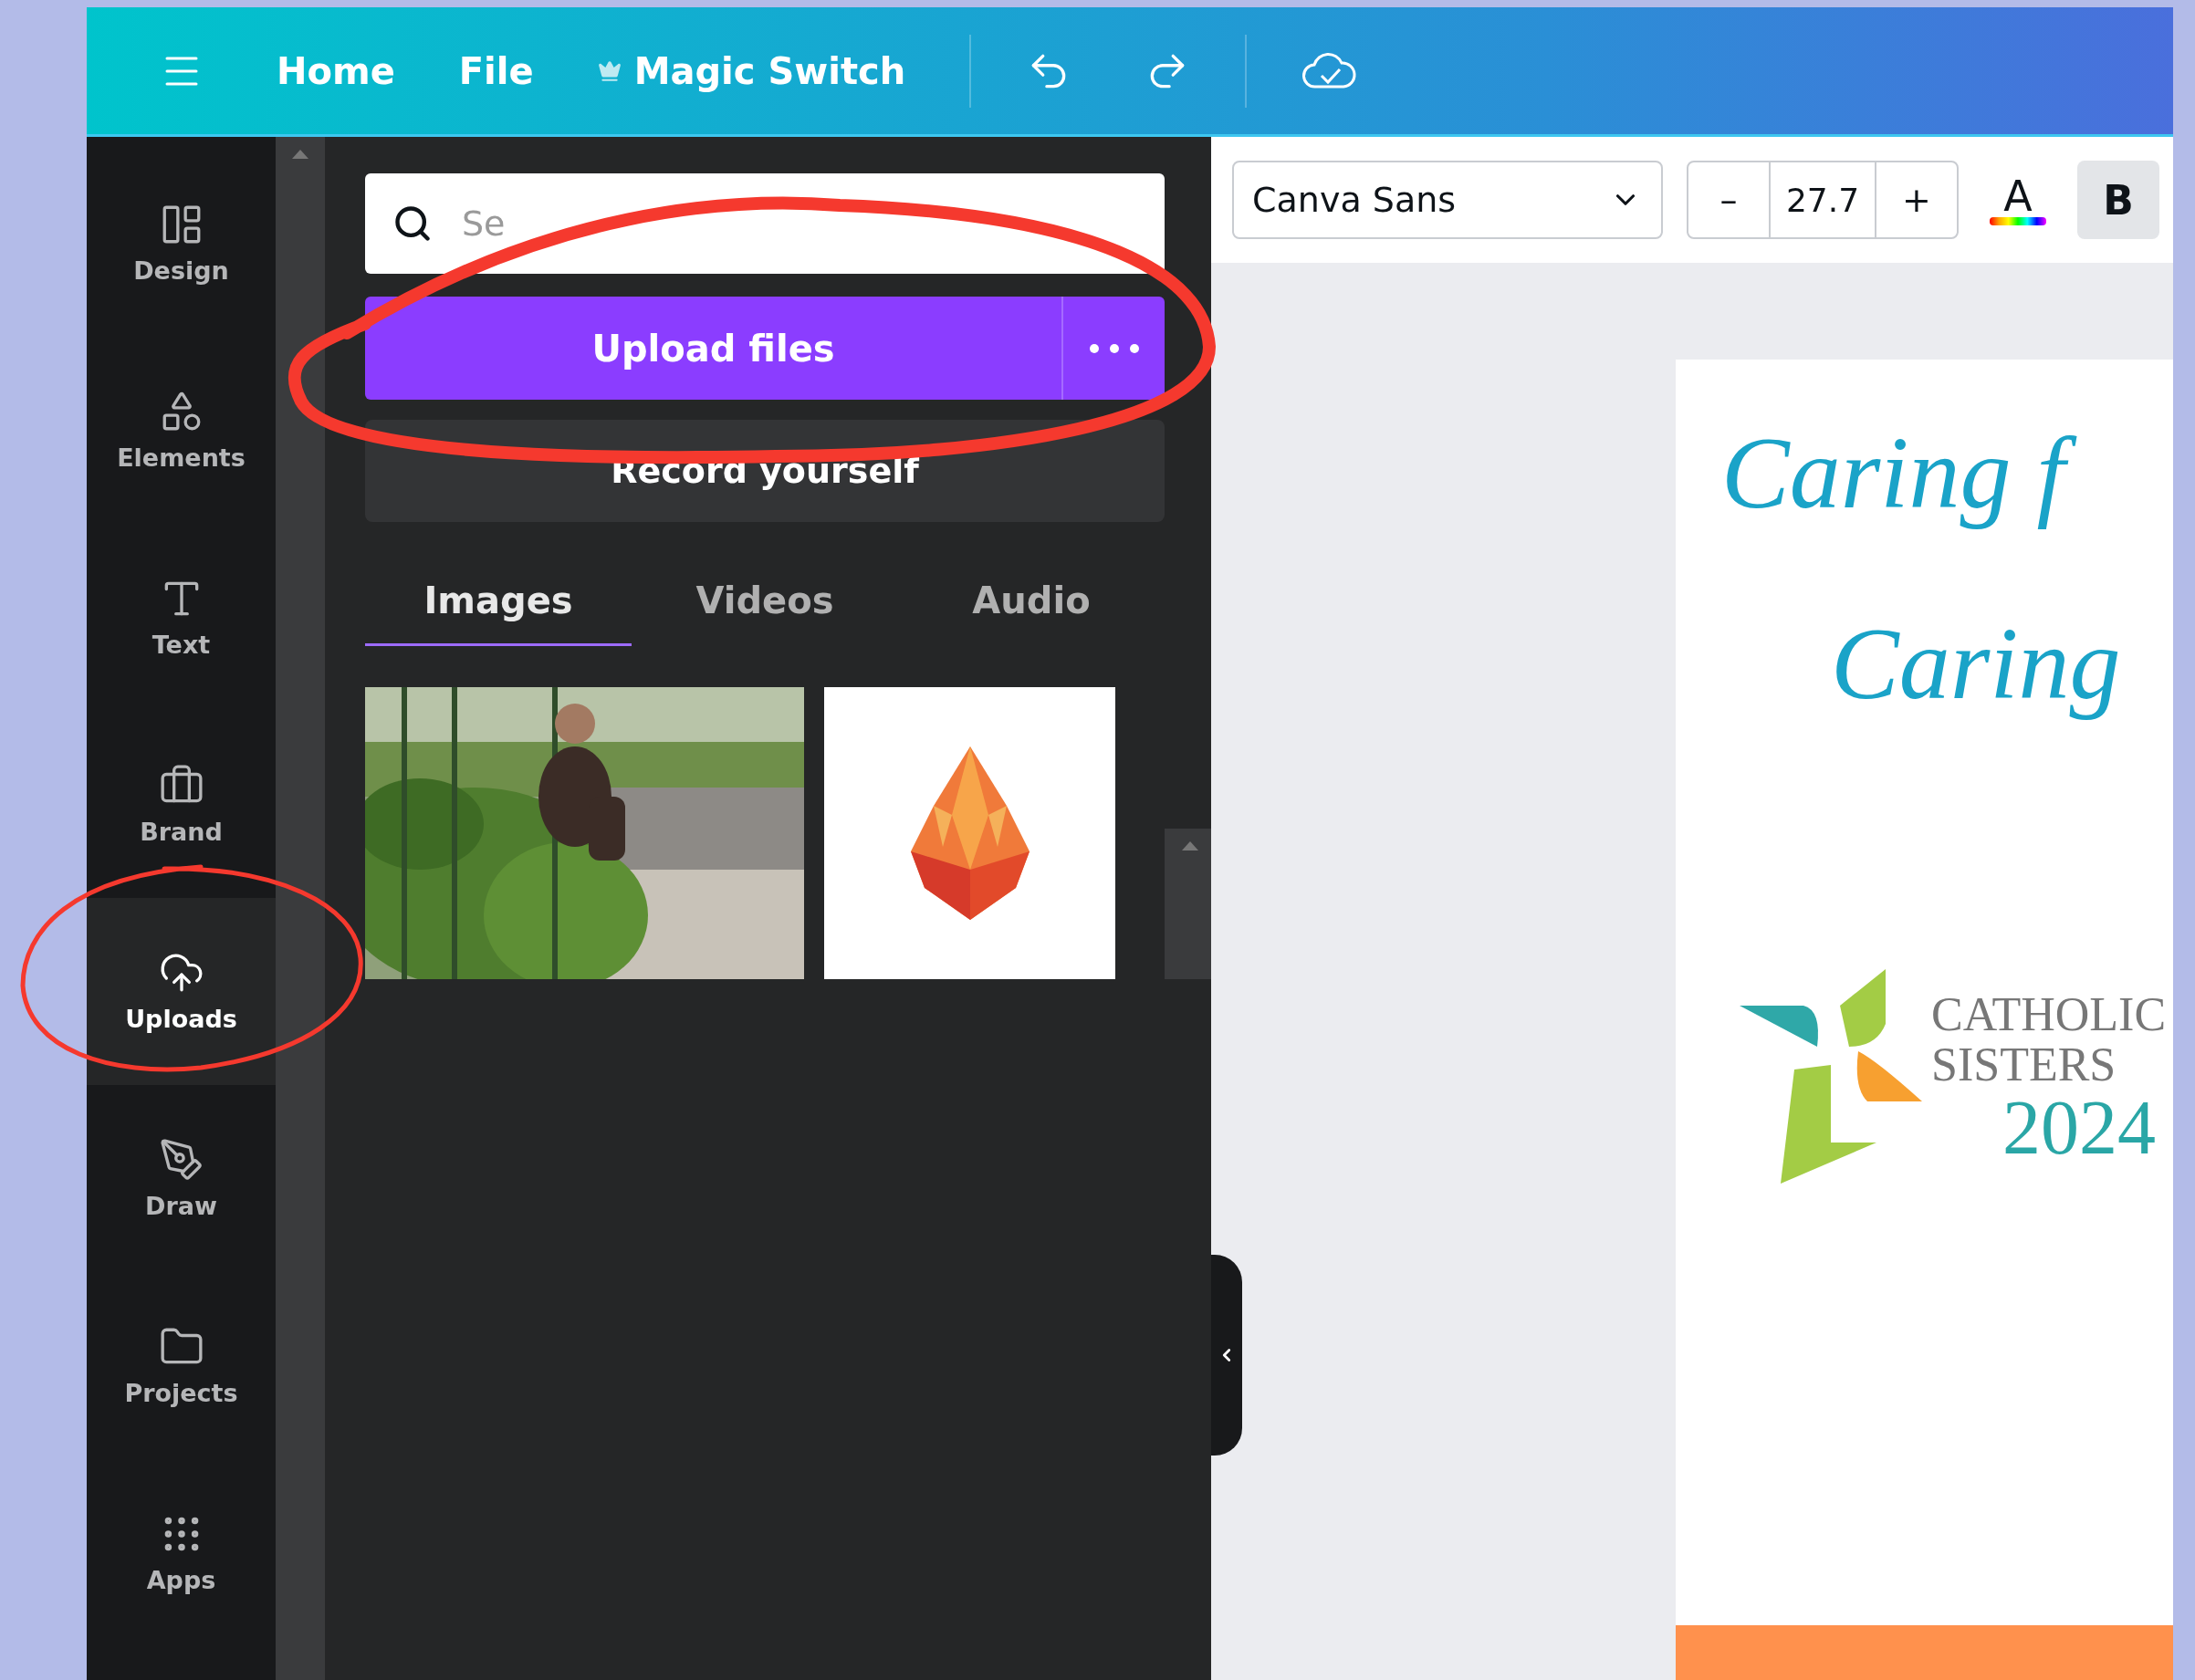  Describe the element at coordinates (1924, 473) in the screenshot. I see `script-heading: Caring f` at that location.